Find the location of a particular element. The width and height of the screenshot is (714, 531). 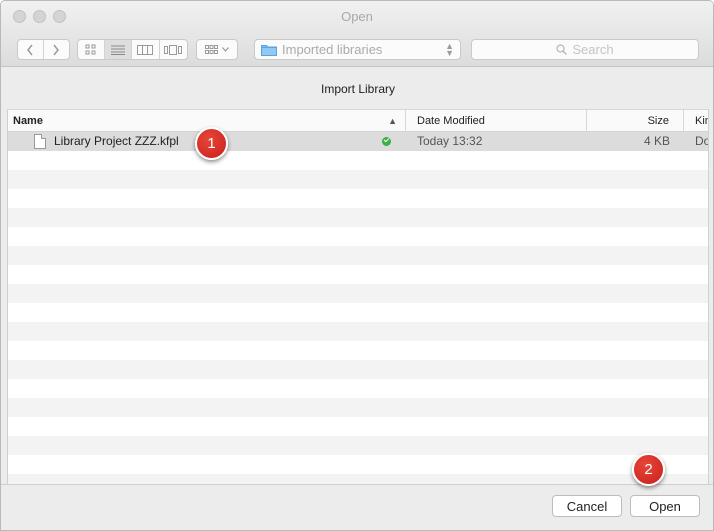

list-view-icon is located at coordinates (117, 50).